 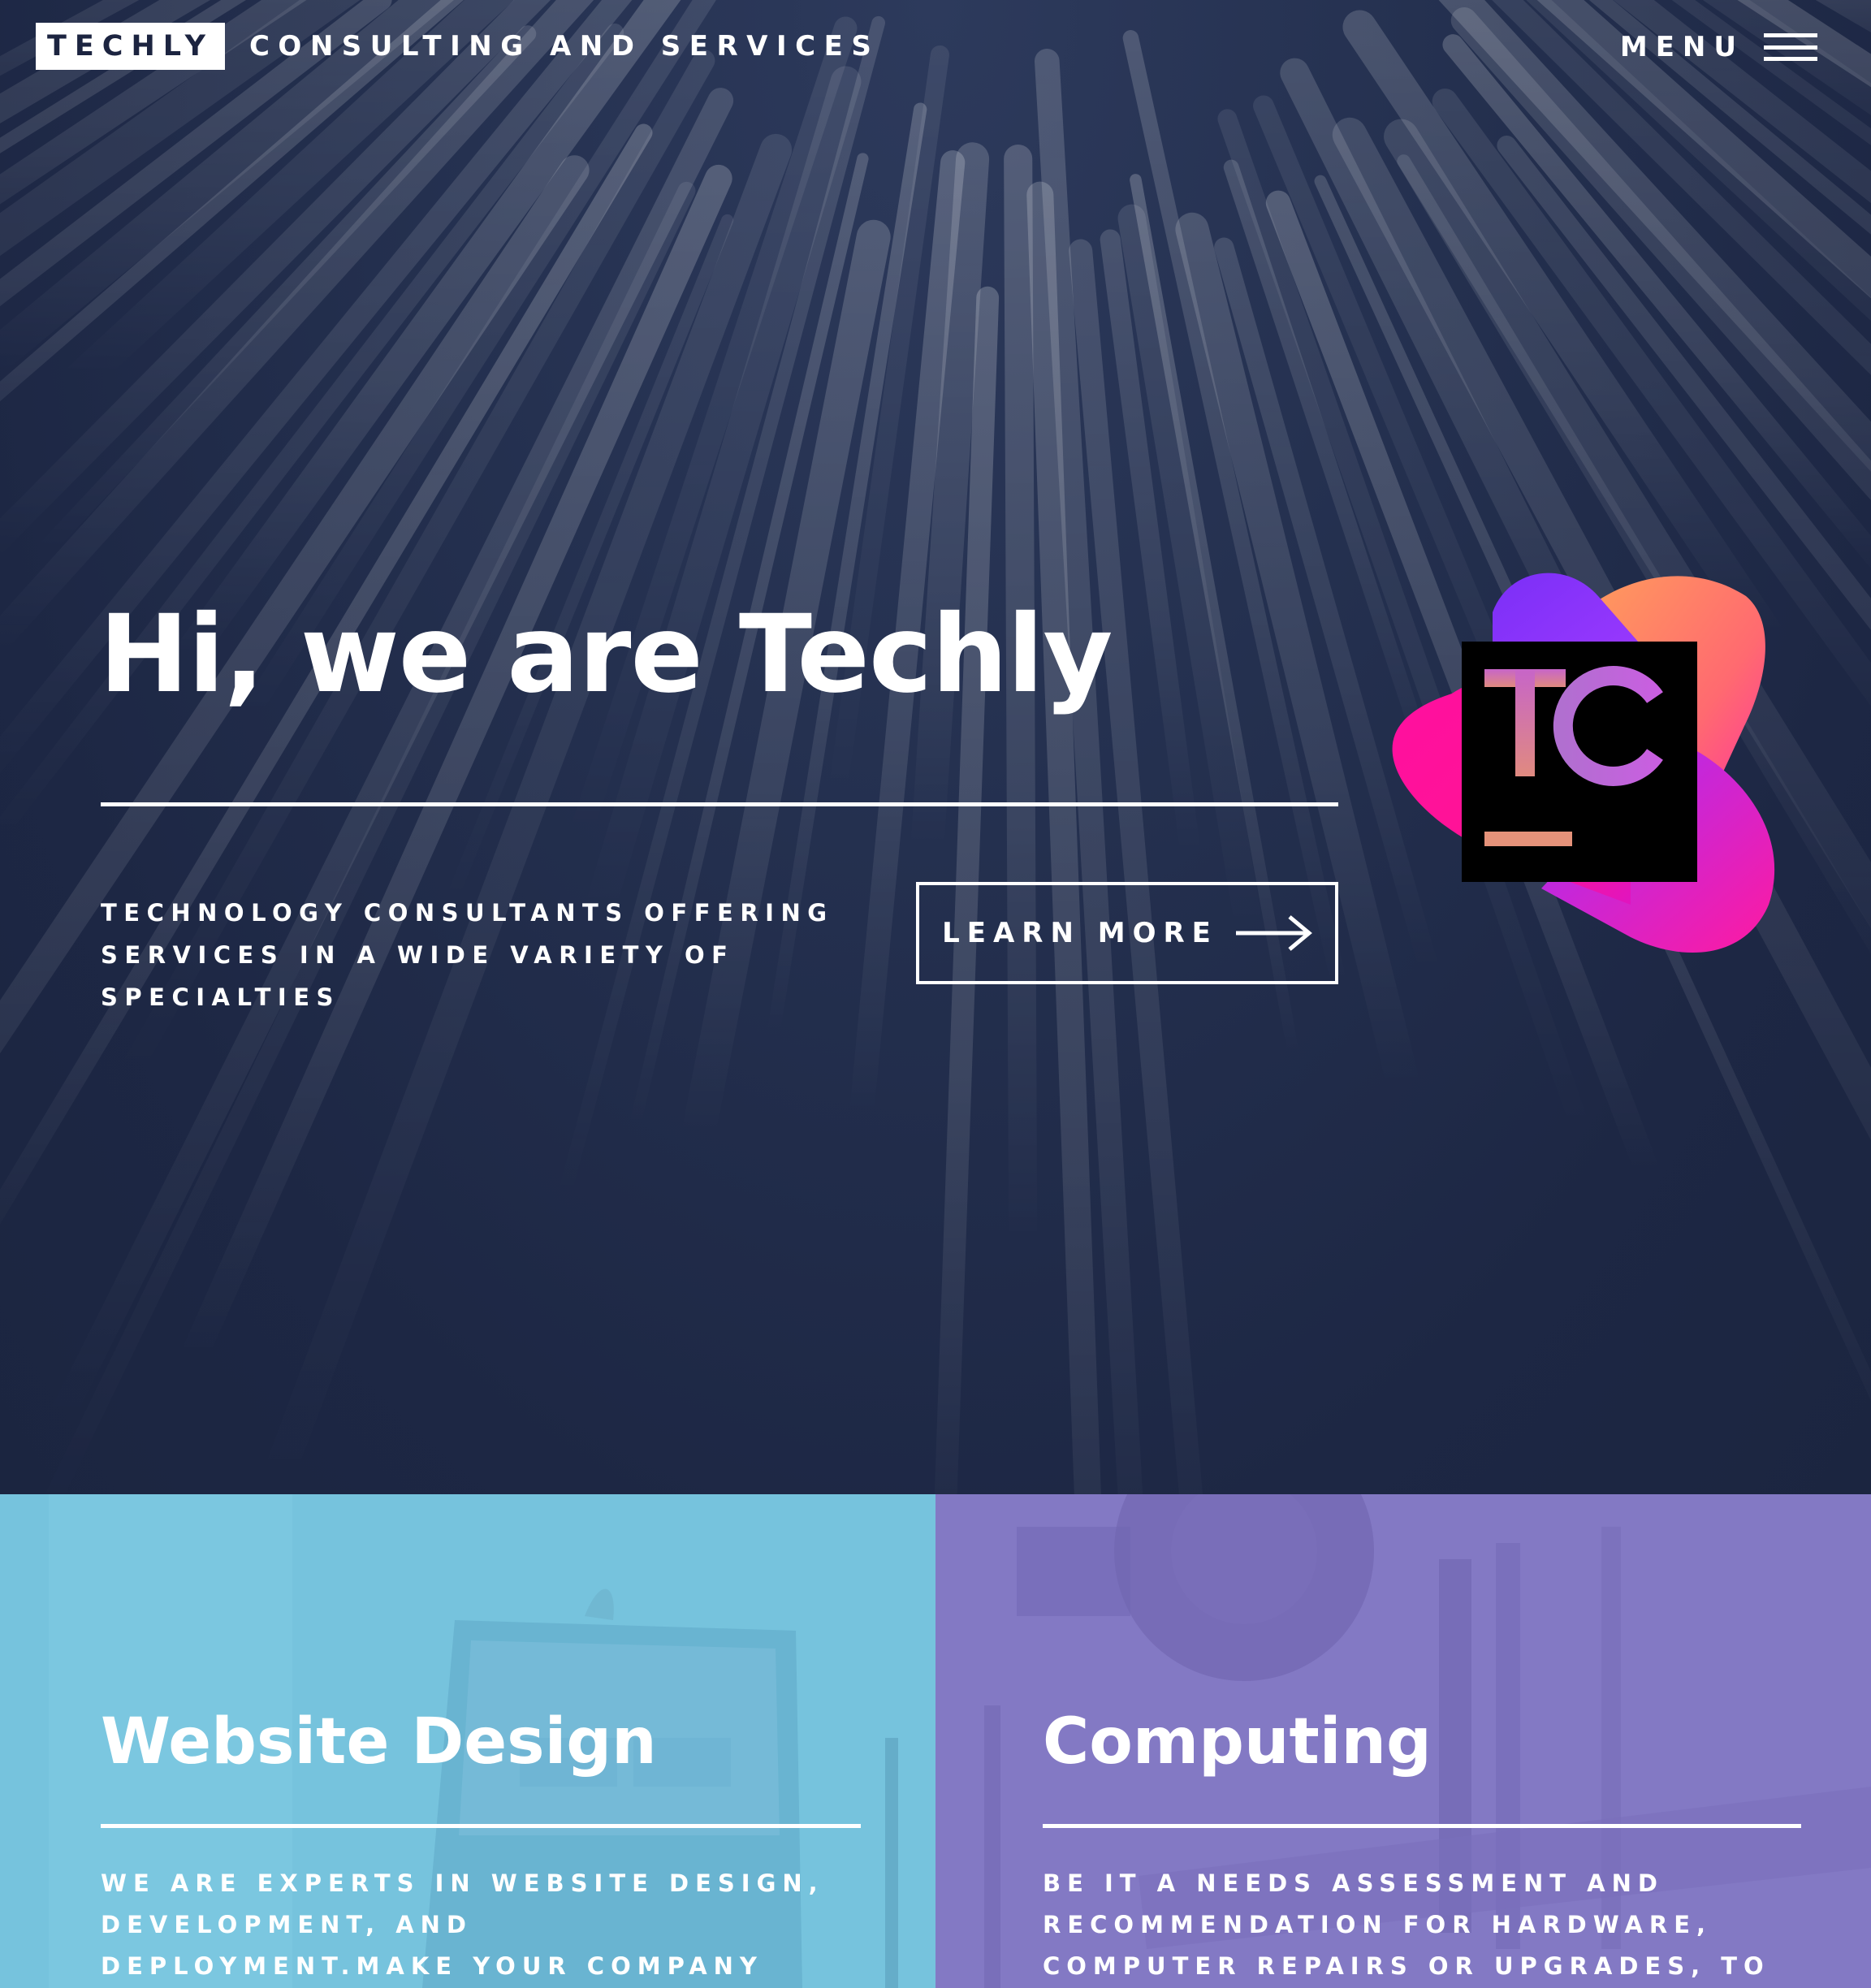 What do you see at coordinates (606, 654) in the screenshot?
I see `hero-title: Hi, we are Techly` at bounding box center [606, 654].